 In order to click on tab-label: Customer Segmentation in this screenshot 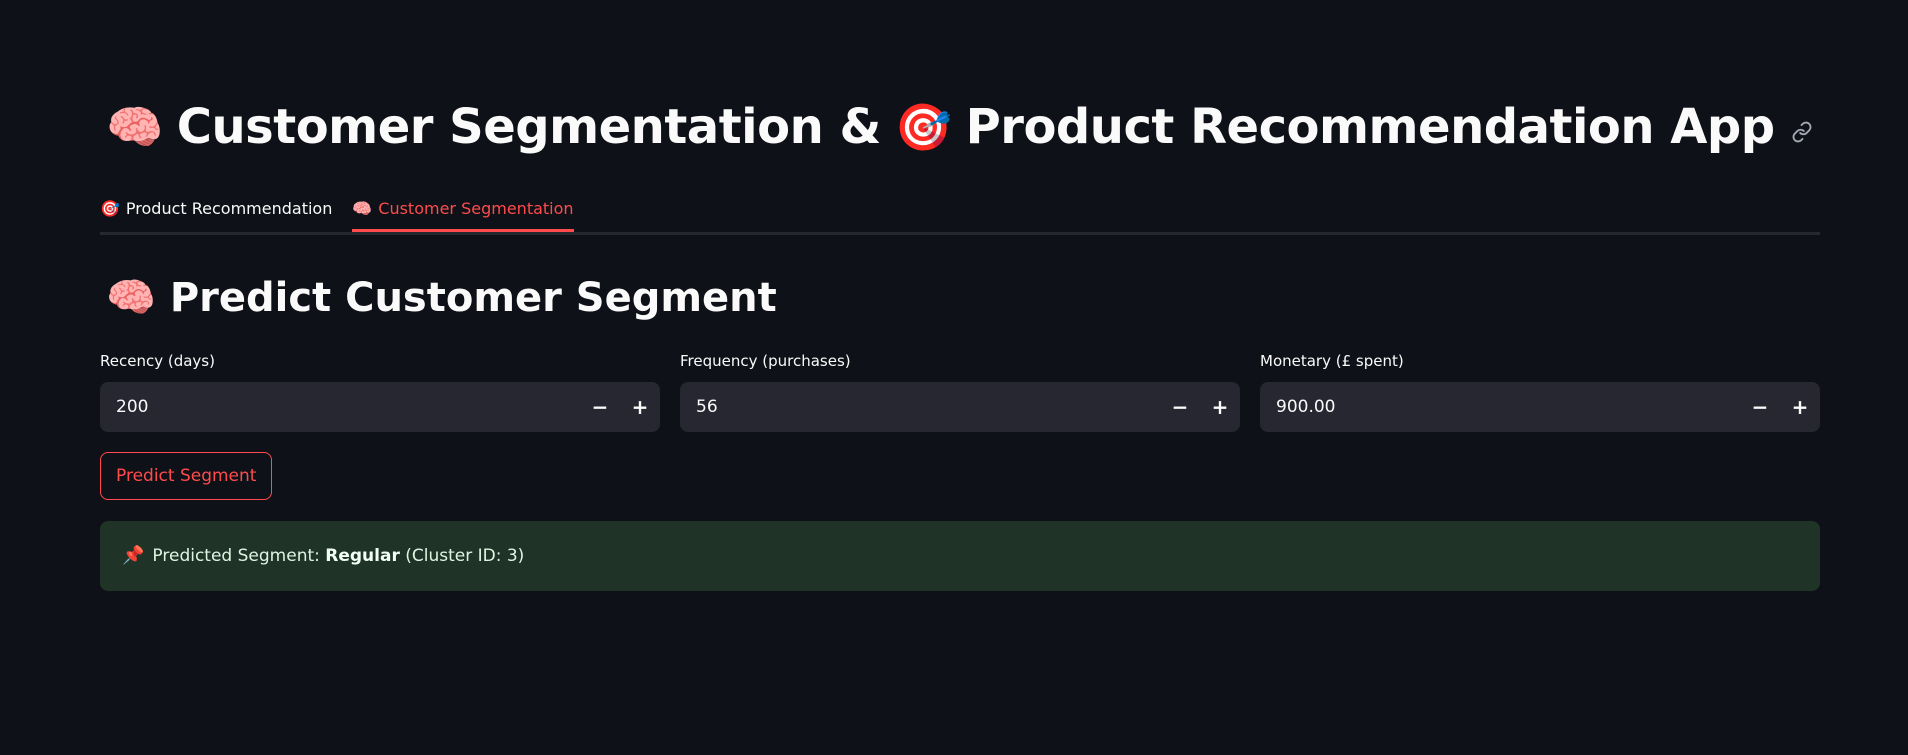, I will do `click(476, 208)`.